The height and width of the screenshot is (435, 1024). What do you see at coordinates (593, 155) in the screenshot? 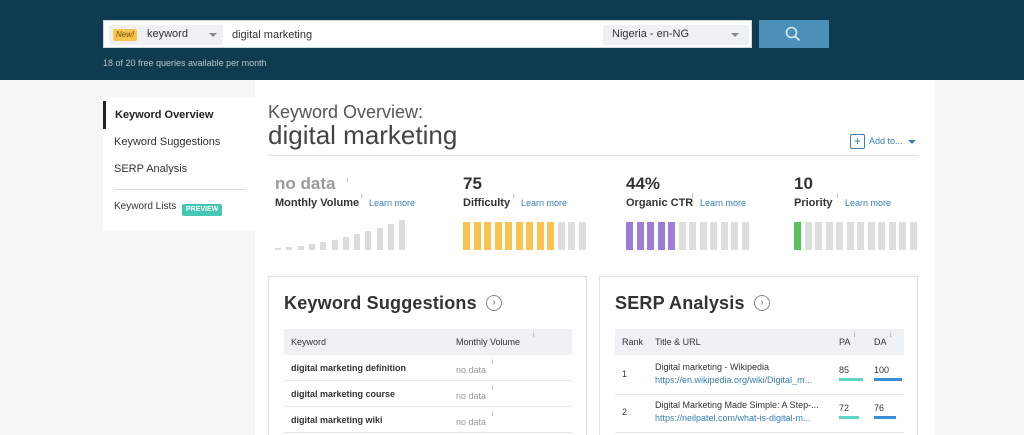
I see `divider` at bounding box center [593, 155].